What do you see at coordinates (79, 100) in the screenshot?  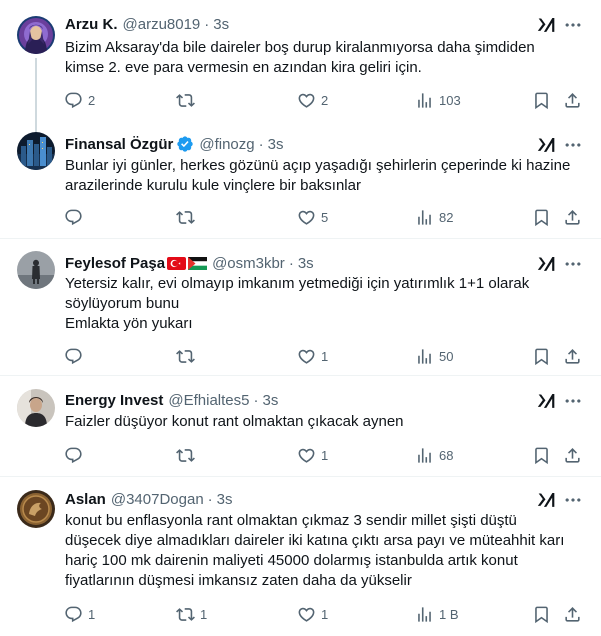 I see `reply-button: 2` at bounding box center [79, 100].